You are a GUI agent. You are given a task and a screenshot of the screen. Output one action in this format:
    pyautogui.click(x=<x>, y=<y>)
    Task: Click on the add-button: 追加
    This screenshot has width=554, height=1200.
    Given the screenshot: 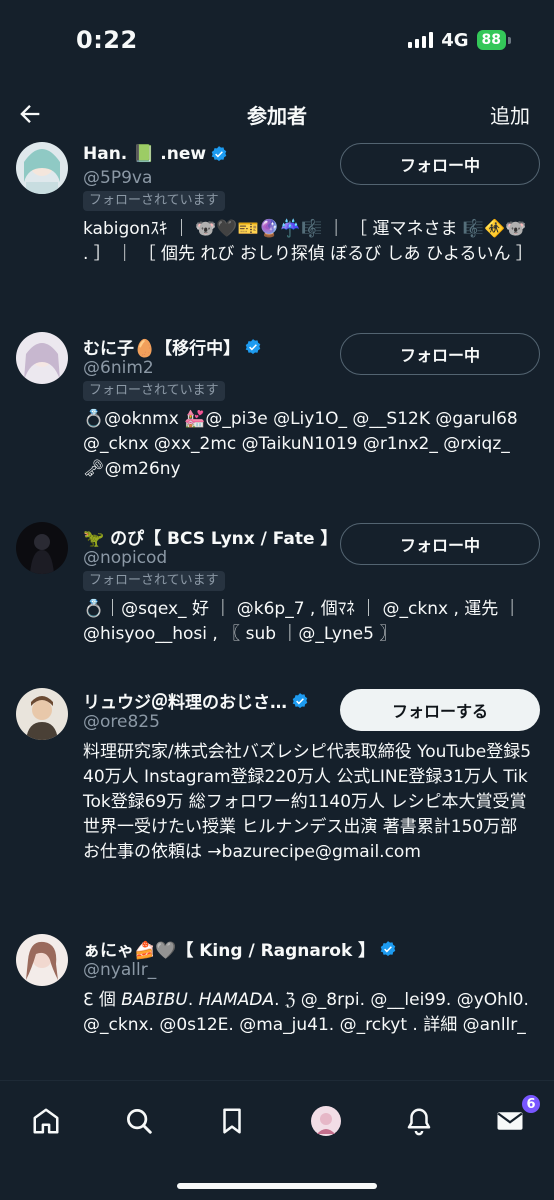 What is the action you would take?
    pyautogui.click(x=510, y=114)
    